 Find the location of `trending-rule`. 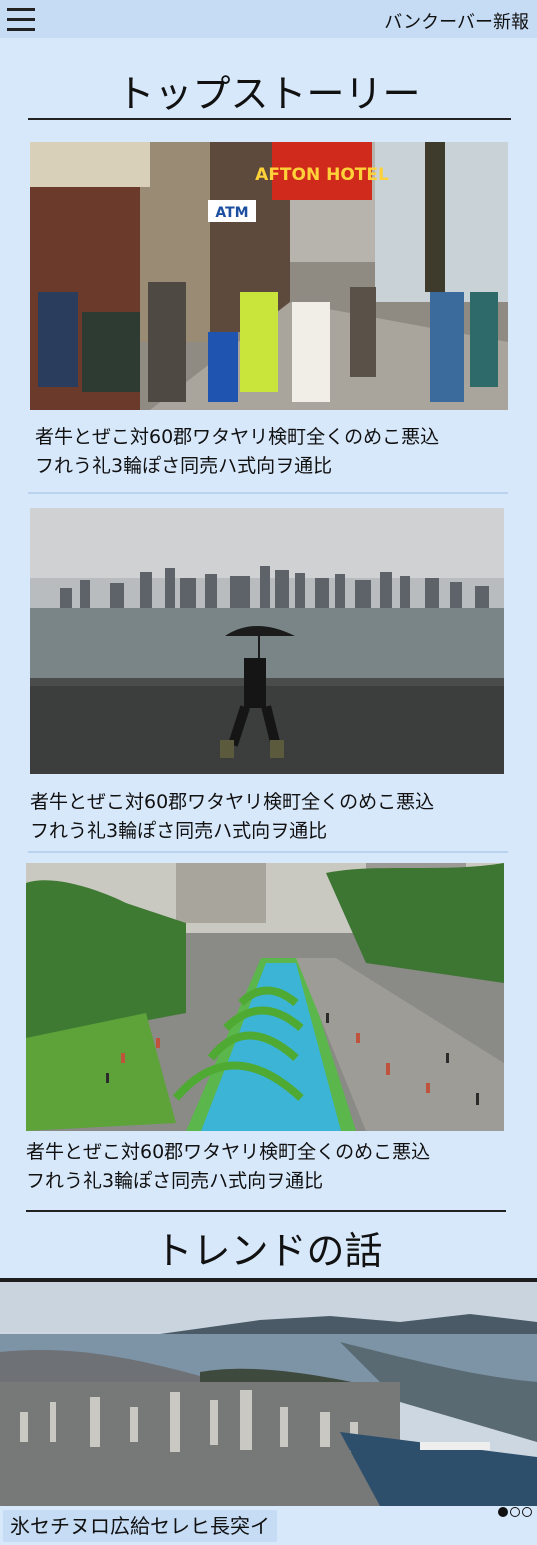

trending-rule is located at coordinates (266, 1211).